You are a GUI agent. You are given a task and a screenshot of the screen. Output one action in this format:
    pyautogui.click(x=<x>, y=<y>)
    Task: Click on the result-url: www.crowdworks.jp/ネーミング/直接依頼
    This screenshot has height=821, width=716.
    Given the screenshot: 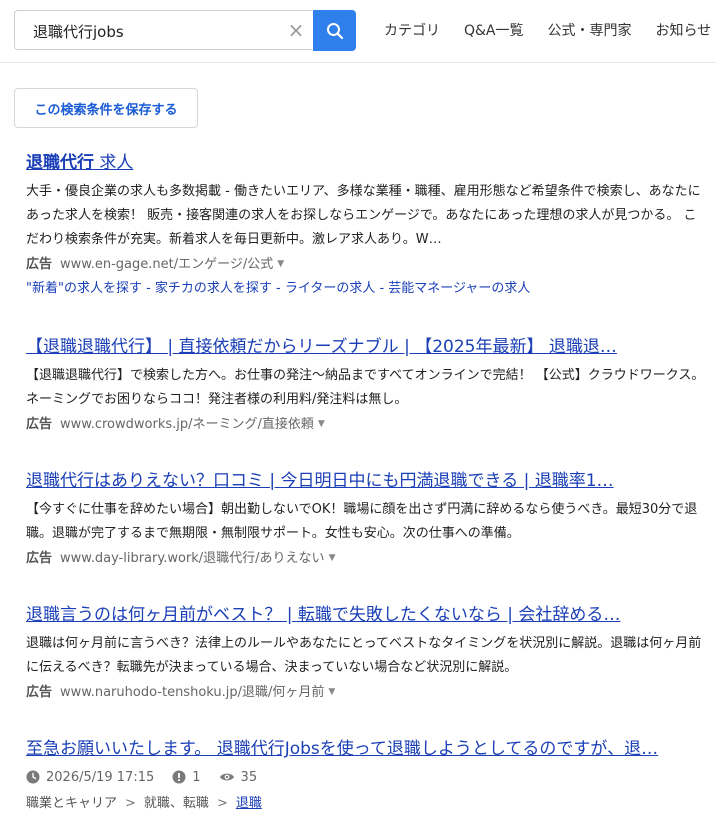 What is the action you would take?
    pyautogui.click(x=187, y=424)
    